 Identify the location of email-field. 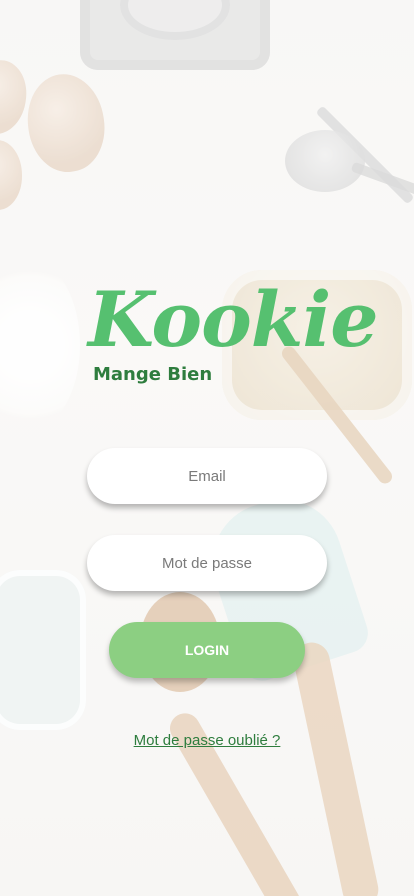
(207, 476).